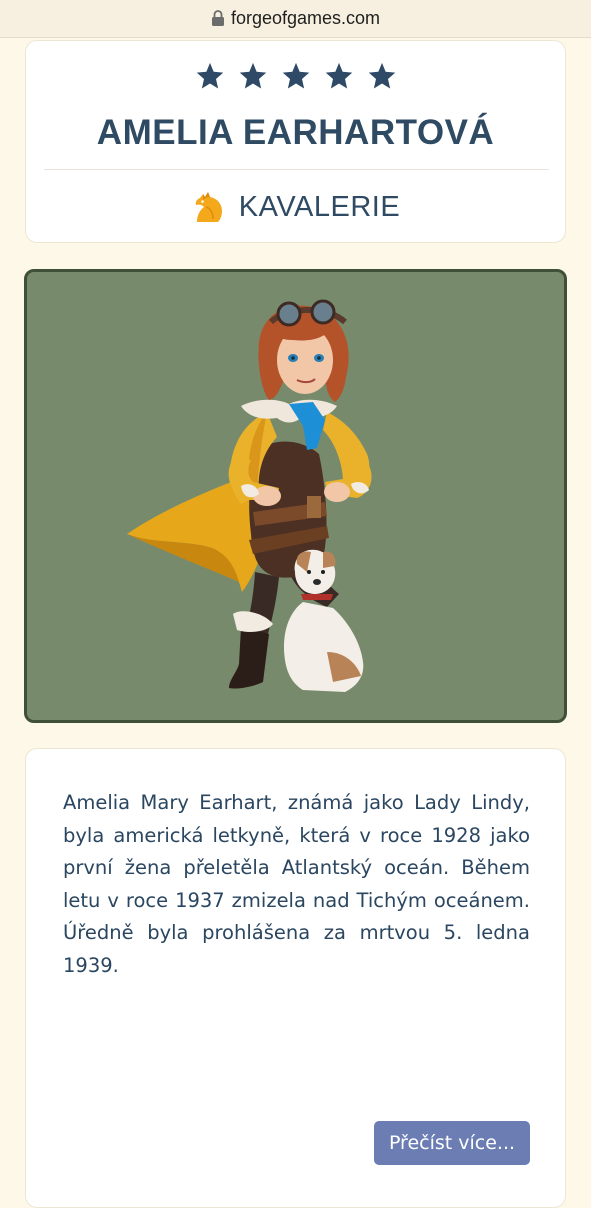 This screenshot has height=1208, width=591. I want to click on class-label: KAVALERIE, so click(319, 206).